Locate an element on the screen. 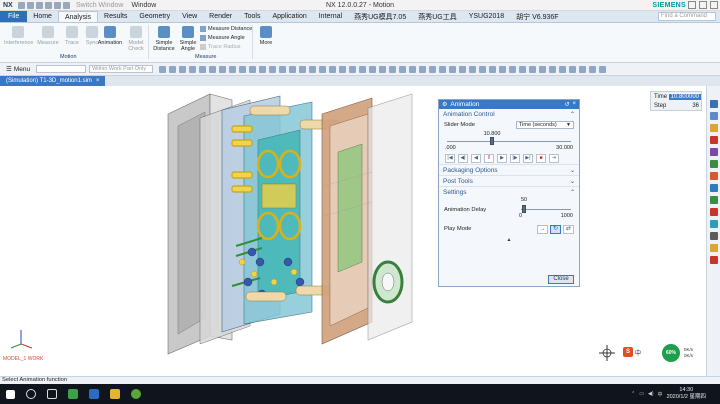  show-hidden-icon: ⌃ is located at coordinates (633, 394).